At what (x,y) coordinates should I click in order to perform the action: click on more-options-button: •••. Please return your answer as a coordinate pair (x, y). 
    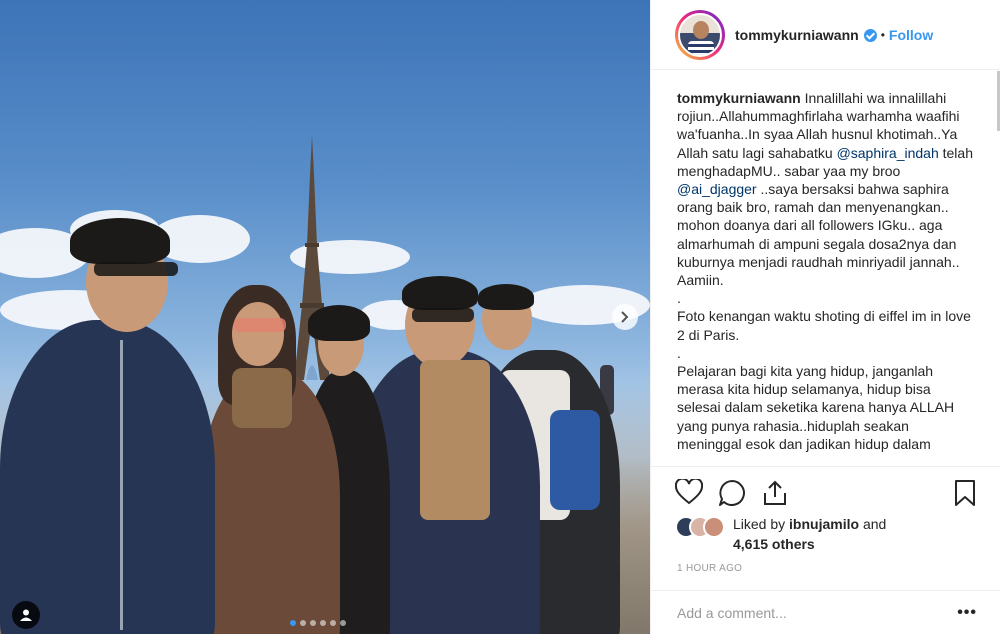
    Looking at the image, I should click on (967, 613).